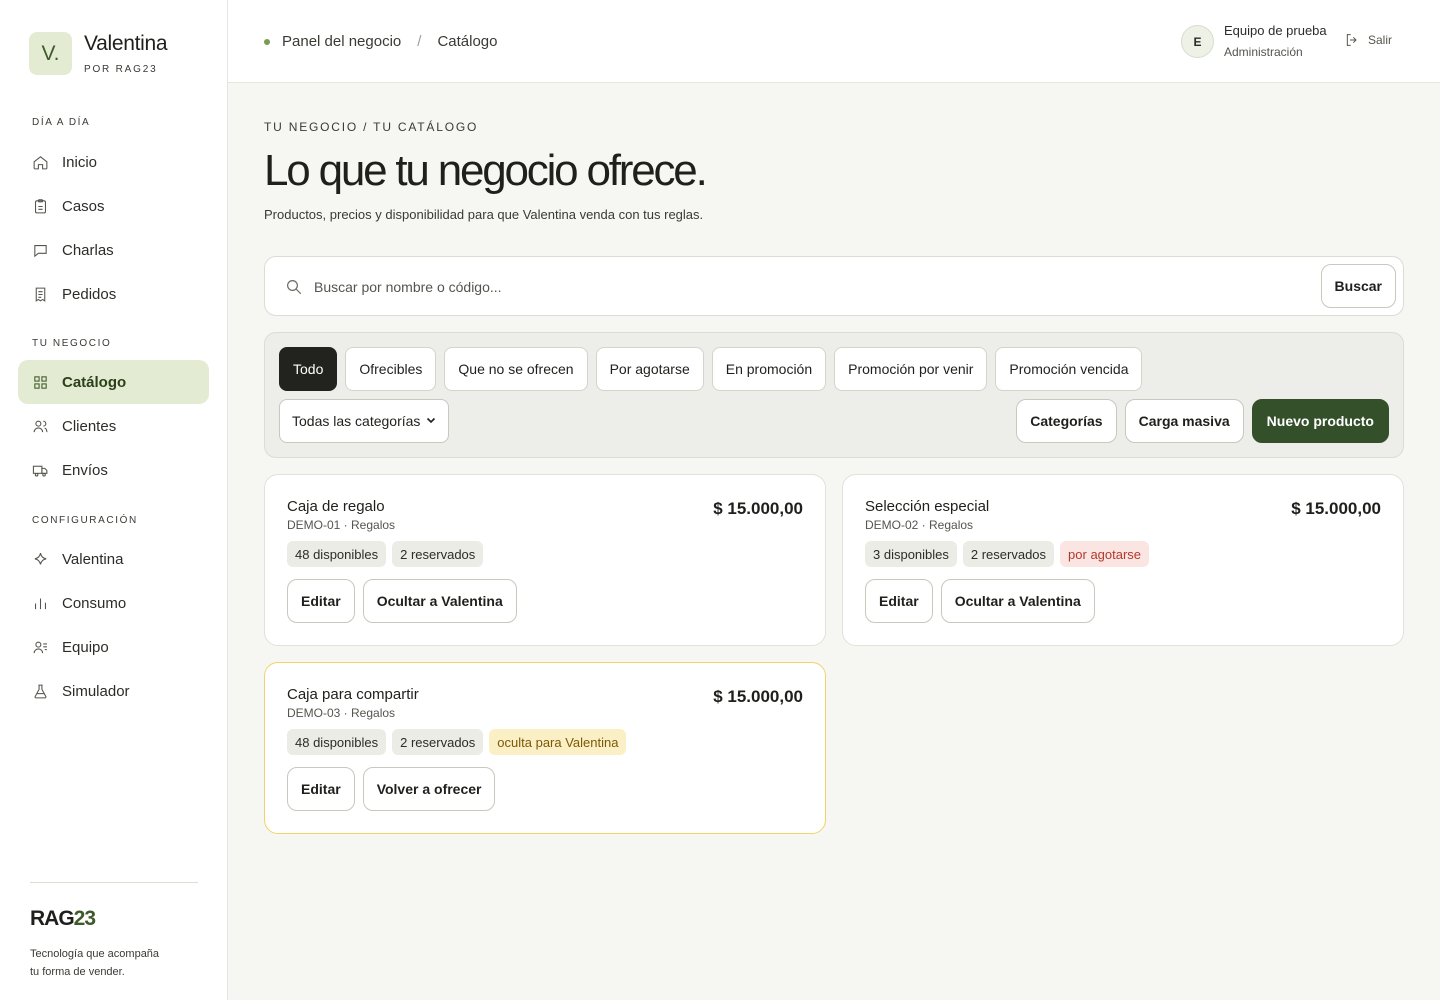  I want to click on breadcrumb-item-panel: Panel del negocio, so click(341, 41).